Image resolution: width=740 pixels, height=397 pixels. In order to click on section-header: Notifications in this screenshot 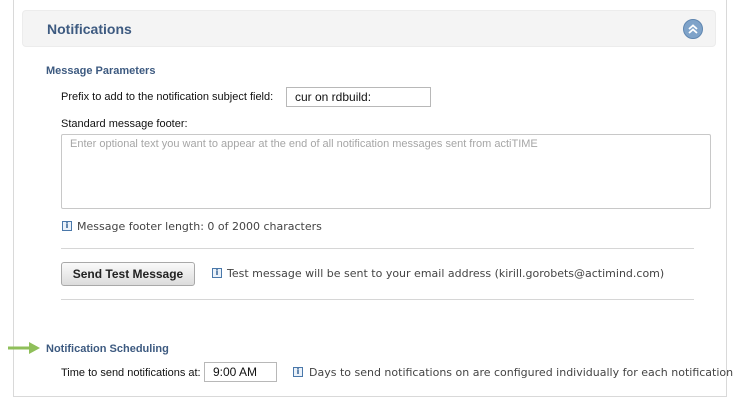, I will do `click(369, 28)`.